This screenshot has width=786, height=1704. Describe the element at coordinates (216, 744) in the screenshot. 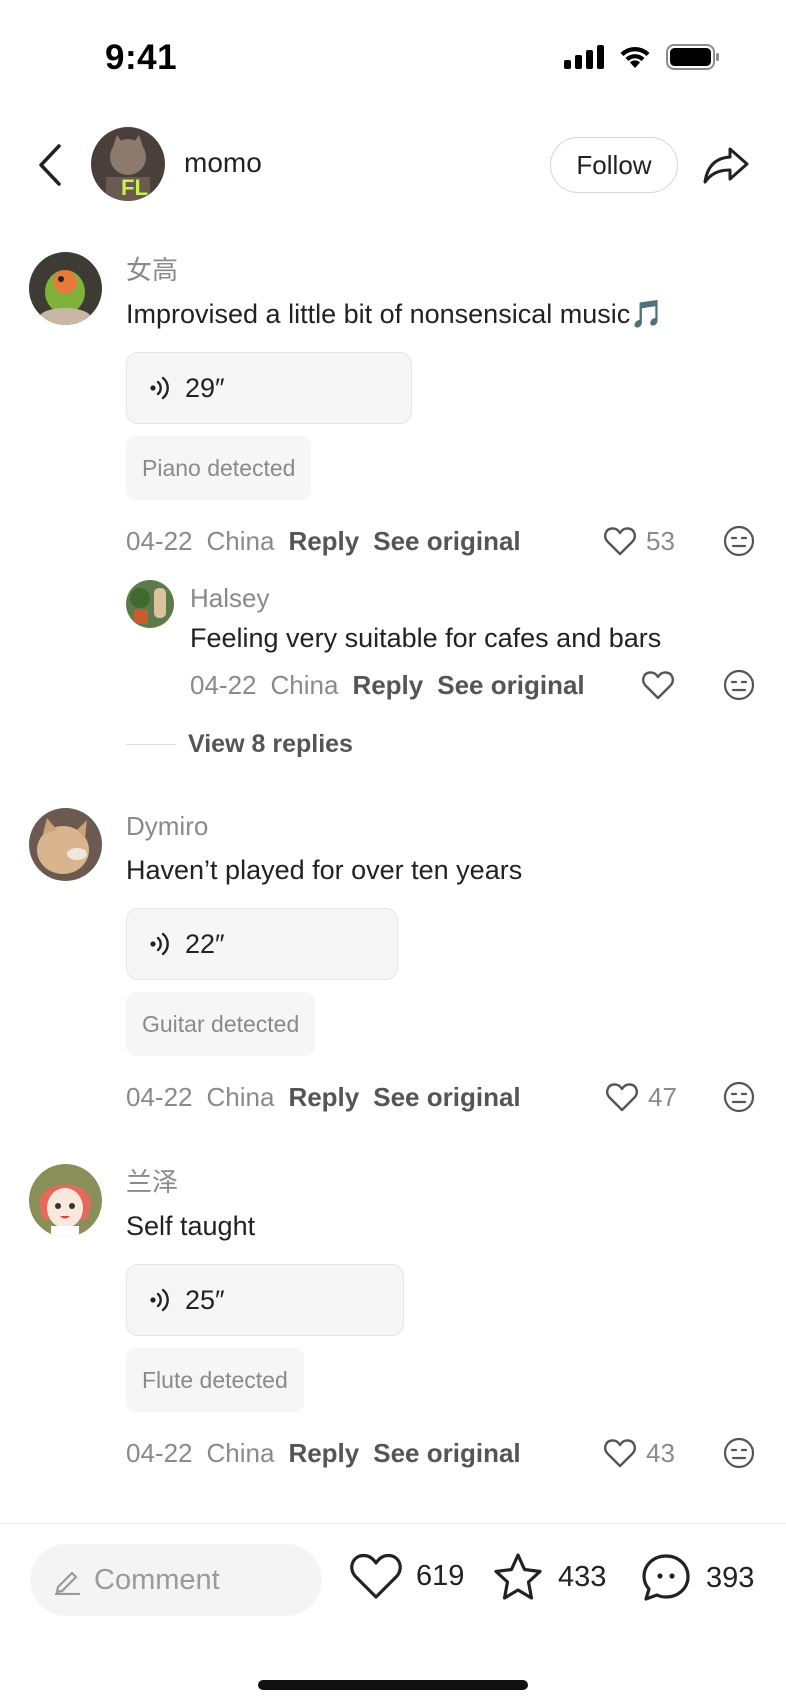

I see `view-replies-label: View` at that location.